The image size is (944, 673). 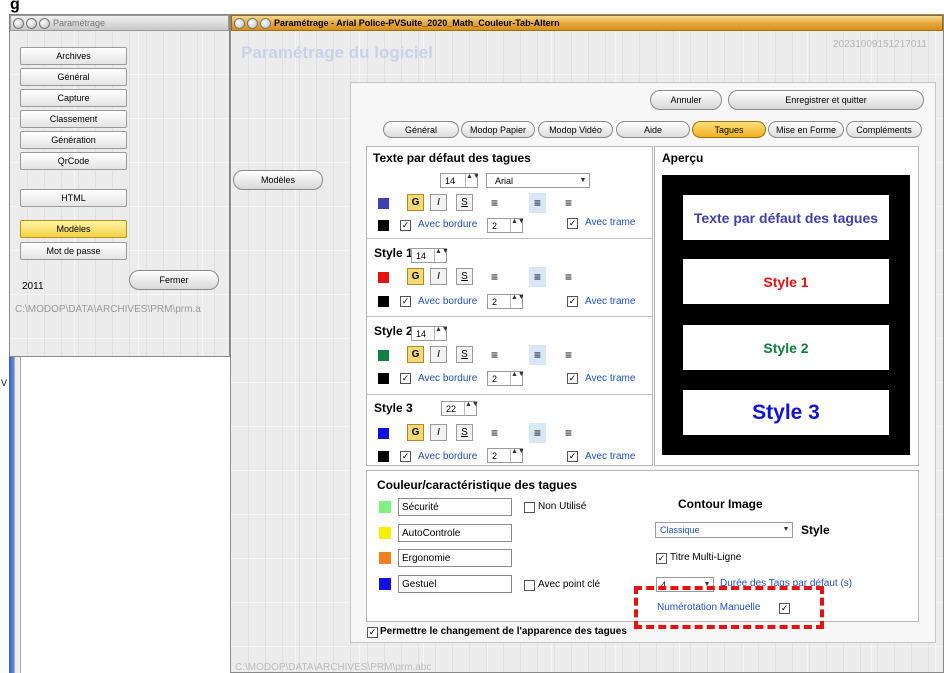 I want to click on annuler-button: Annuler, so click(x=686, y=100).